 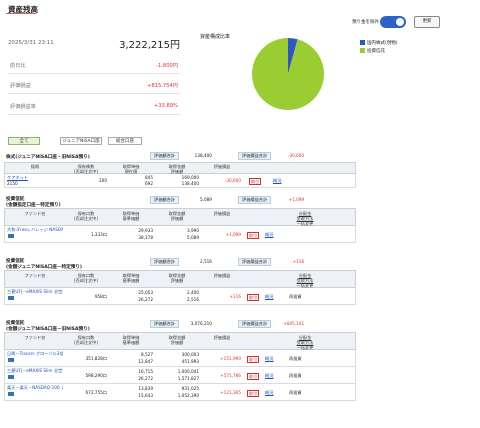 What do you see at coordinates (96, 392) in the screenshot?
I see `qty: 672,755口` at bounding box center [96, 392].